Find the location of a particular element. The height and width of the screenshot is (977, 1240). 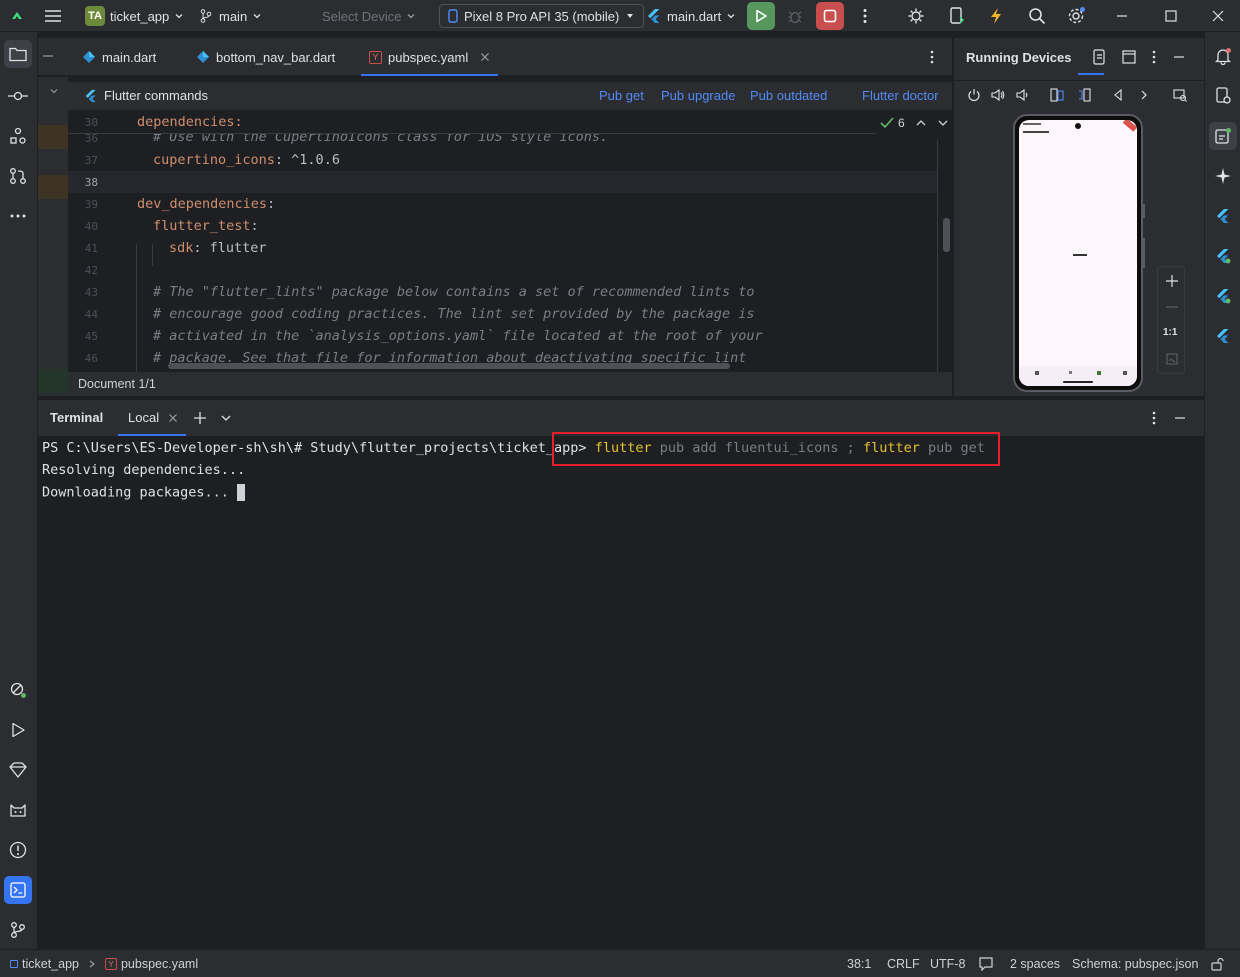

device-manager-tool-button is located at coordinates (1223, 96).